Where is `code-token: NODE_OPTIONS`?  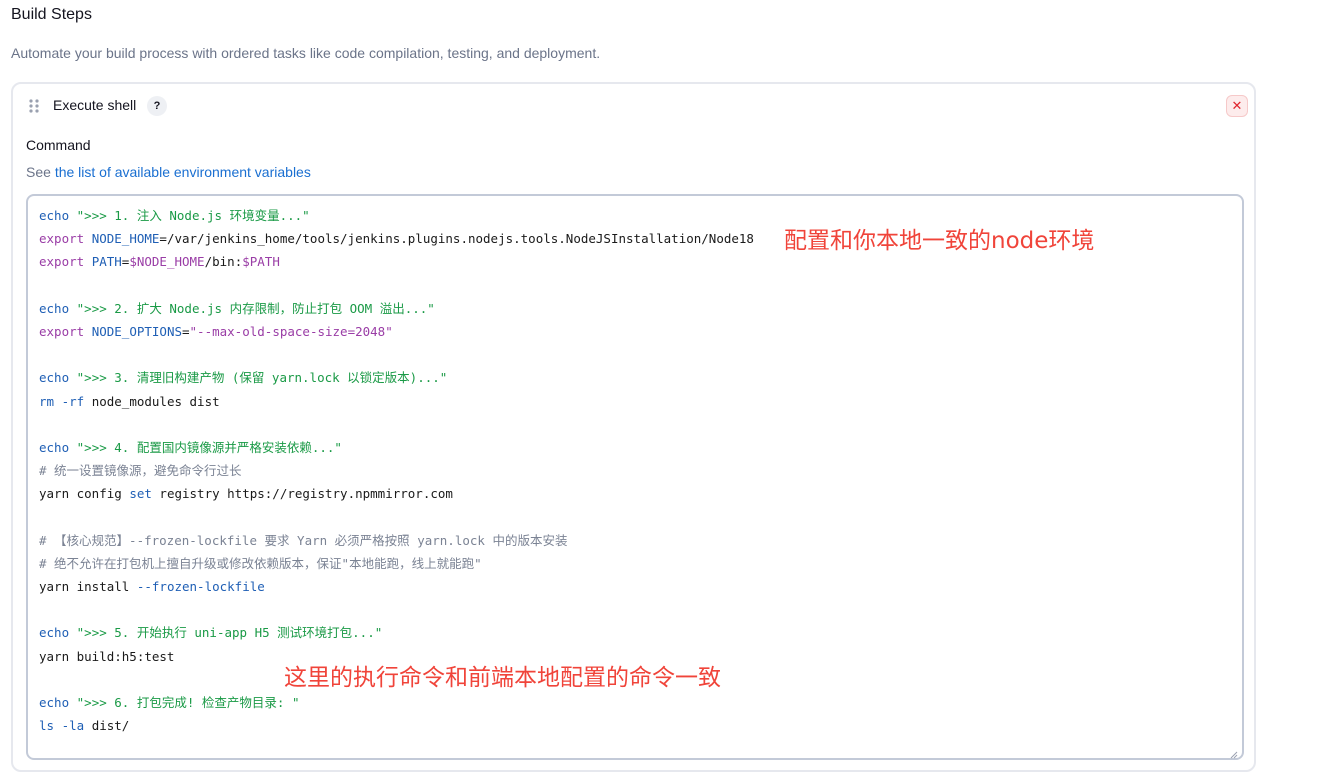 code-token: NODE_OPTIONS is located at coordinates (136, 331).